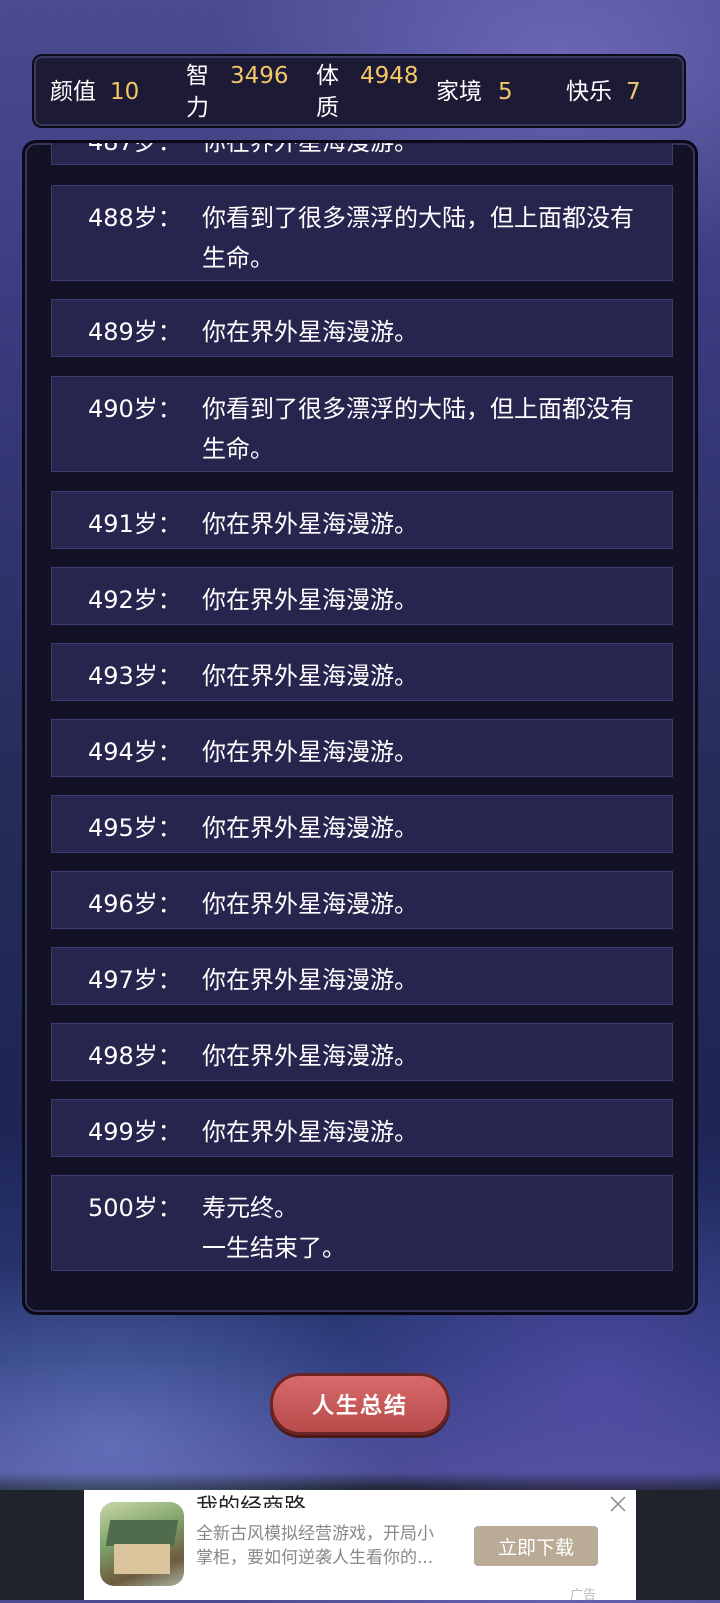  I want to click on stat-happiness-label: 快乐, so click(589, 92).